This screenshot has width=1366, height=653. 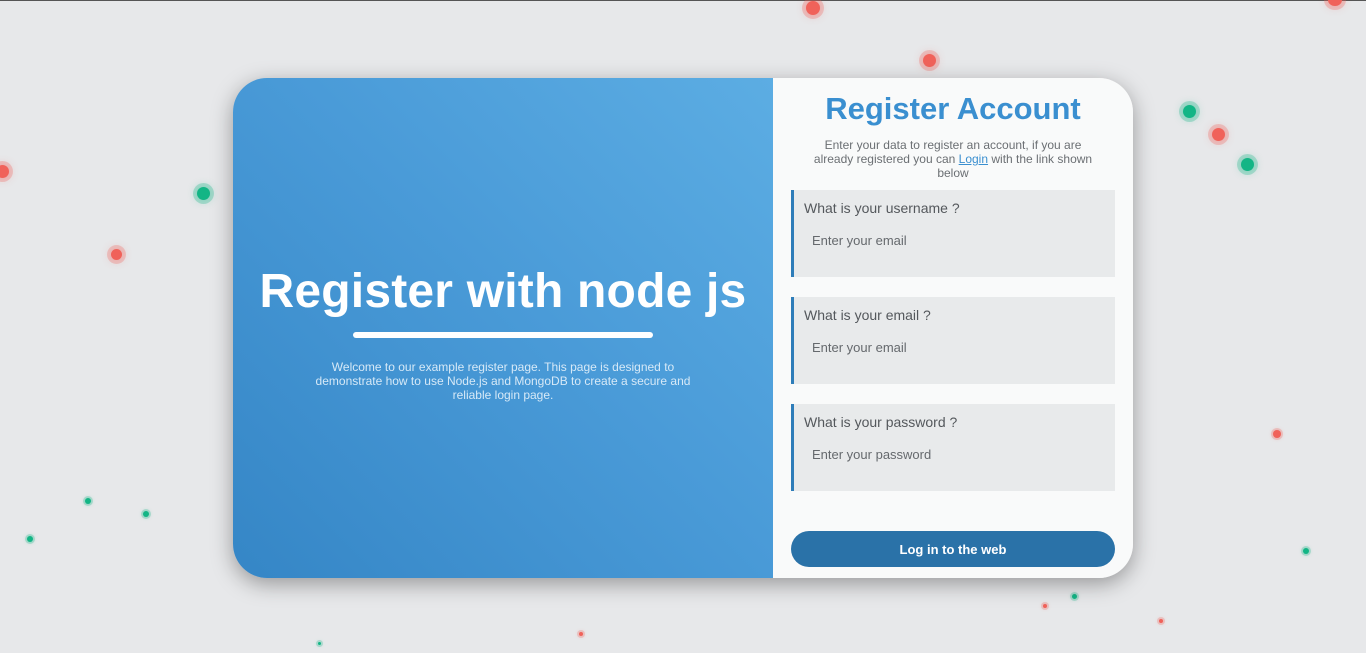 What do you see at coordinates (953, 549) in the screenshot?
I see `submit-button: Log in to the web` at bounding box center [953, 549].